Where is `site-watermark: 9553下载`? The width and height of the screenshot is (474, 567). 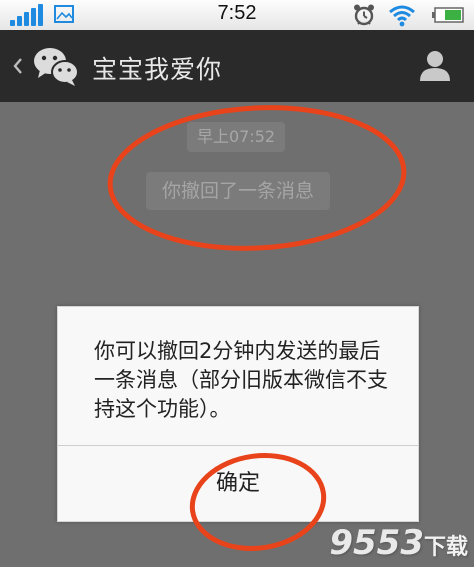
site-watermark: 9553下载 is located at coordinates (398, 543).